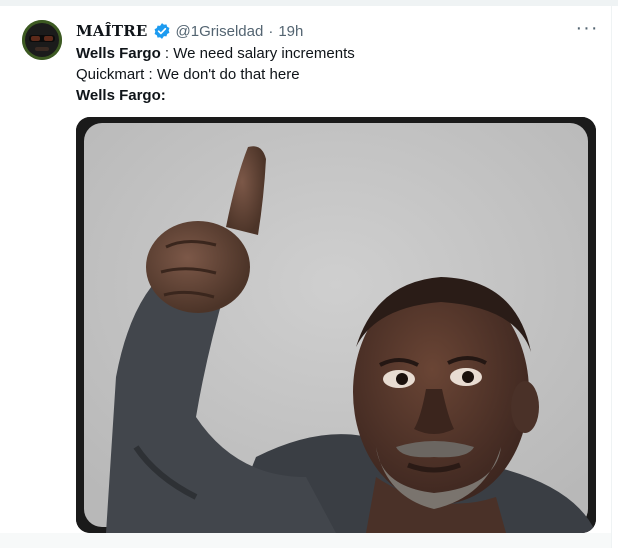 This screenshot has width=618, height=548. I want to click on timeline-border, so click(611, 277).